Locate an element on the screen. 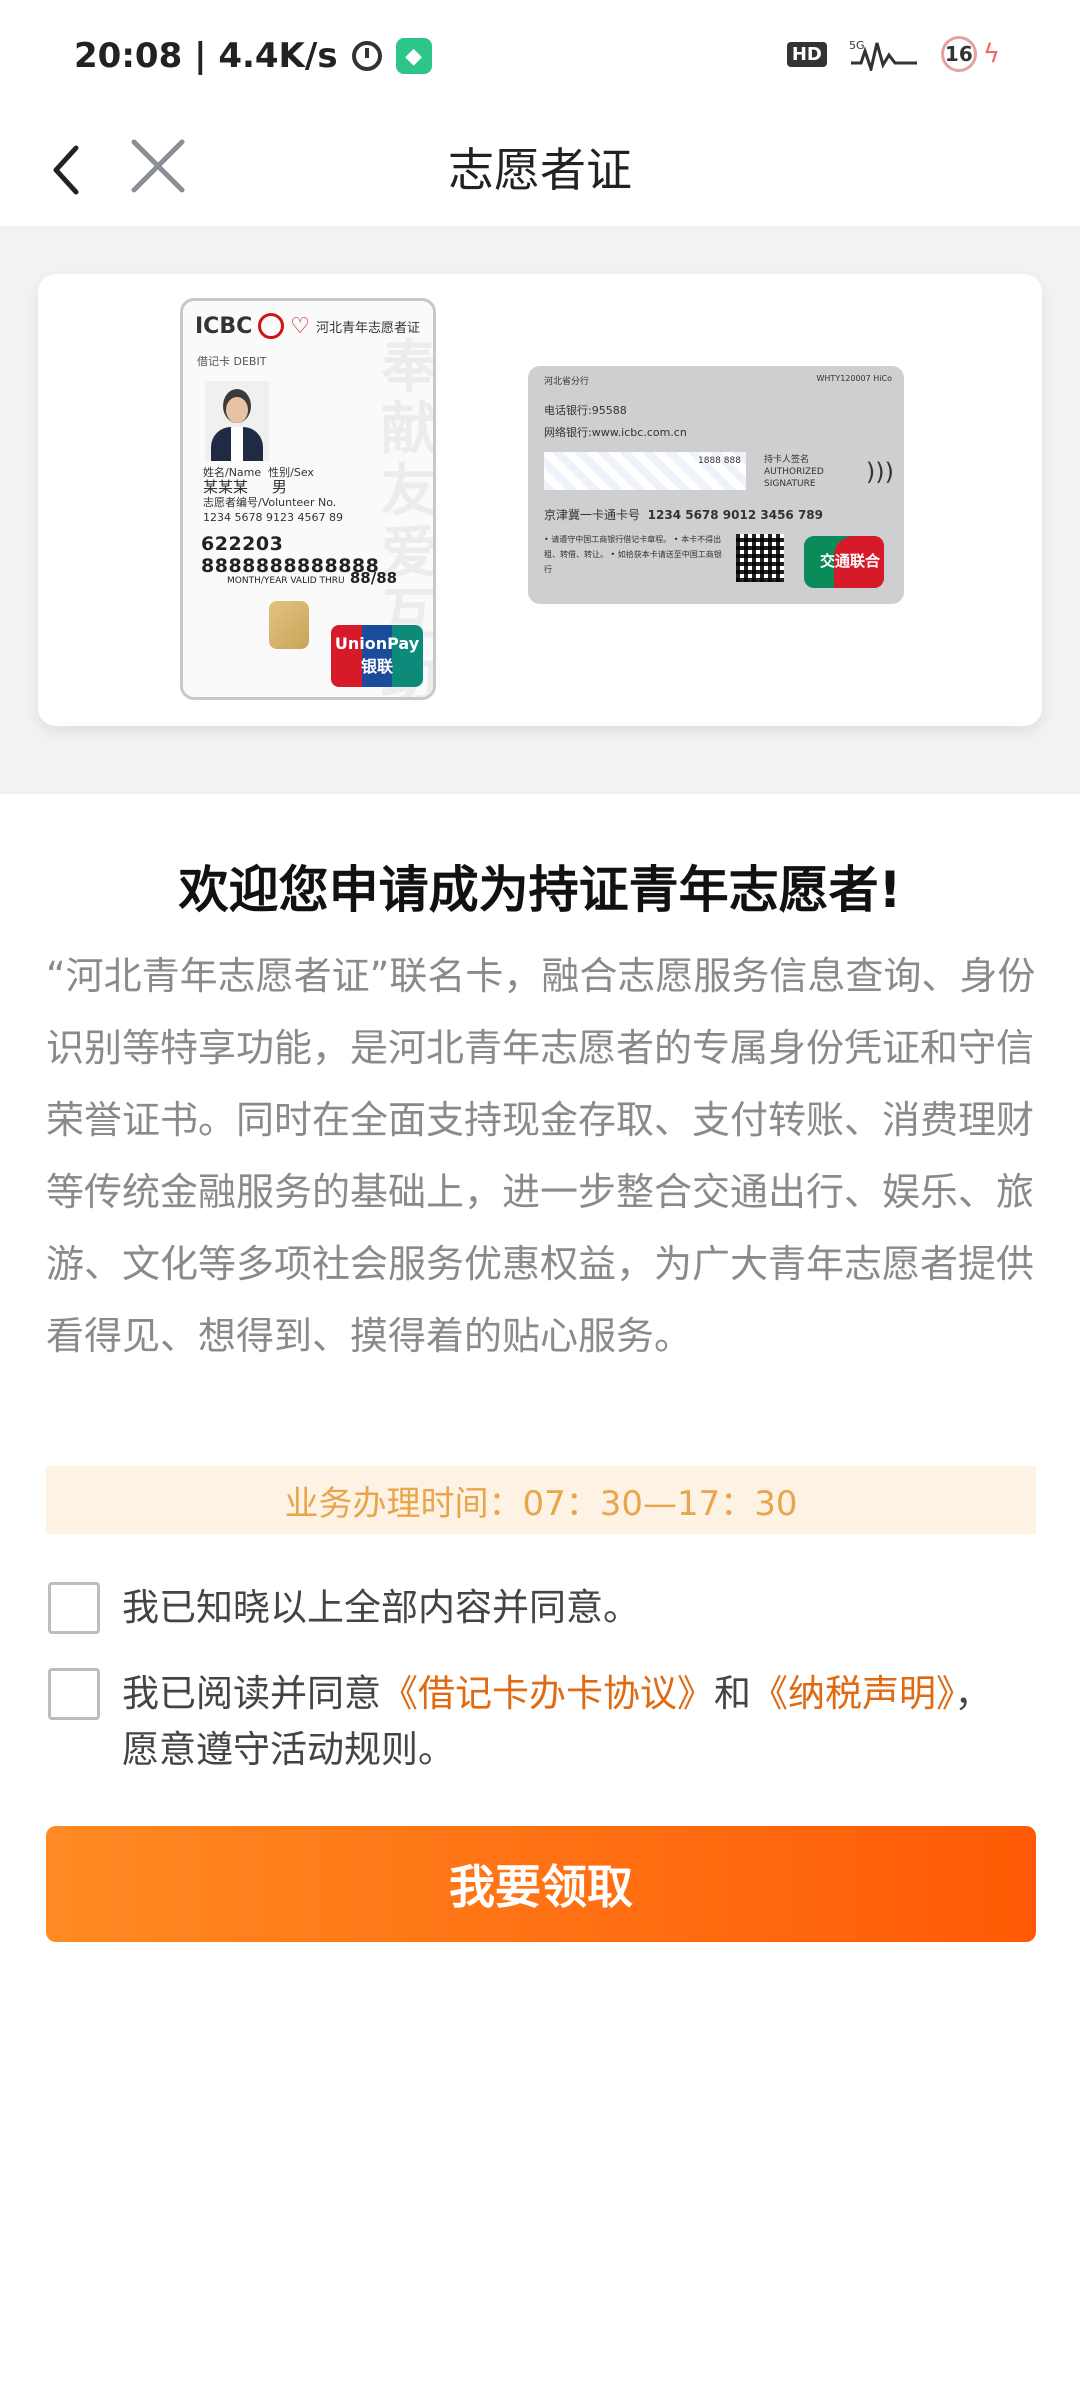 The height and width of the screenshot is (2400, 1080). transit-label: 京津冀一卡通卡号 is located at coordinates (592, 515).